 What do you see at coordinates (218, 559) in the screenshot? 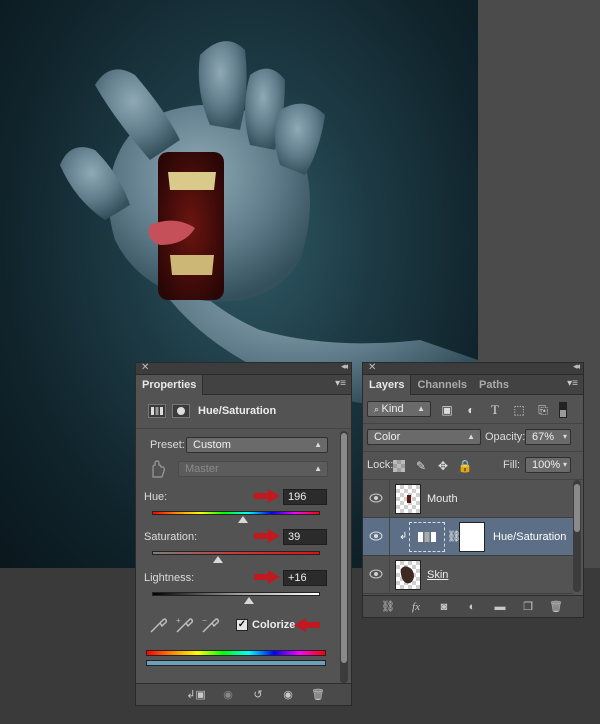
I see `saturation-slider-thumb` at bounding box center [218, 559].